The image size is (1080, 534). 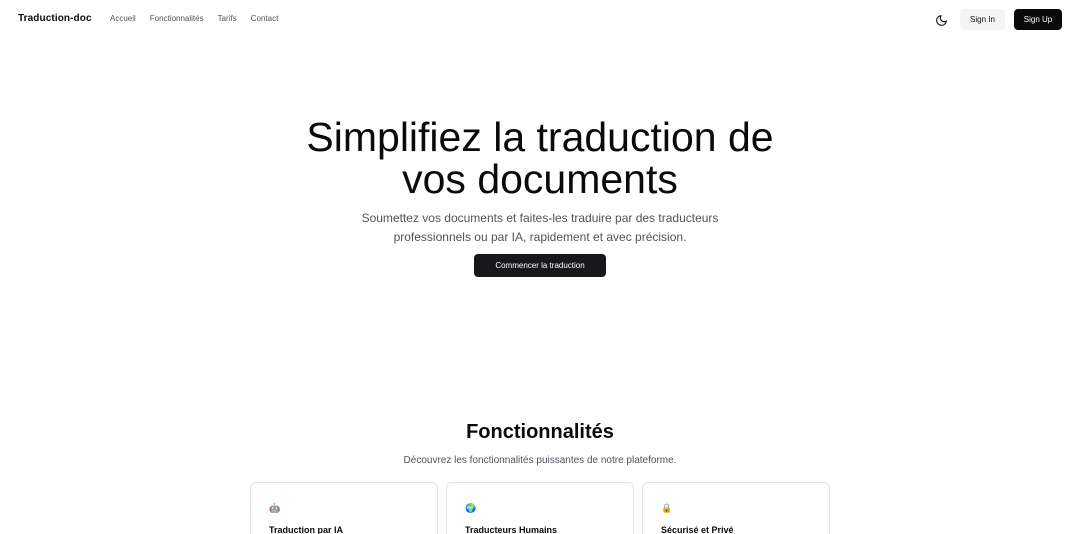 I want to click on features-title: Fonctionnalités, so click(x=540, y=432).